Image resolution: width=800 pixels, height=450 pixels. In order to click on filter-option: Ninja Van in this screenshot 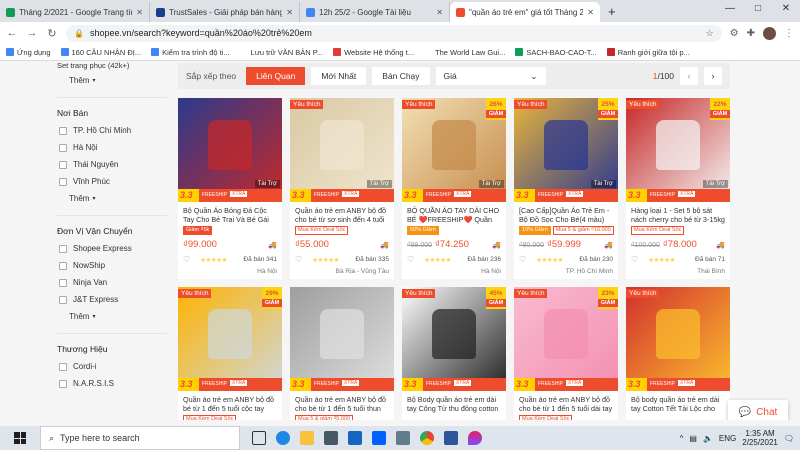, I will do `click(112, 282)`.